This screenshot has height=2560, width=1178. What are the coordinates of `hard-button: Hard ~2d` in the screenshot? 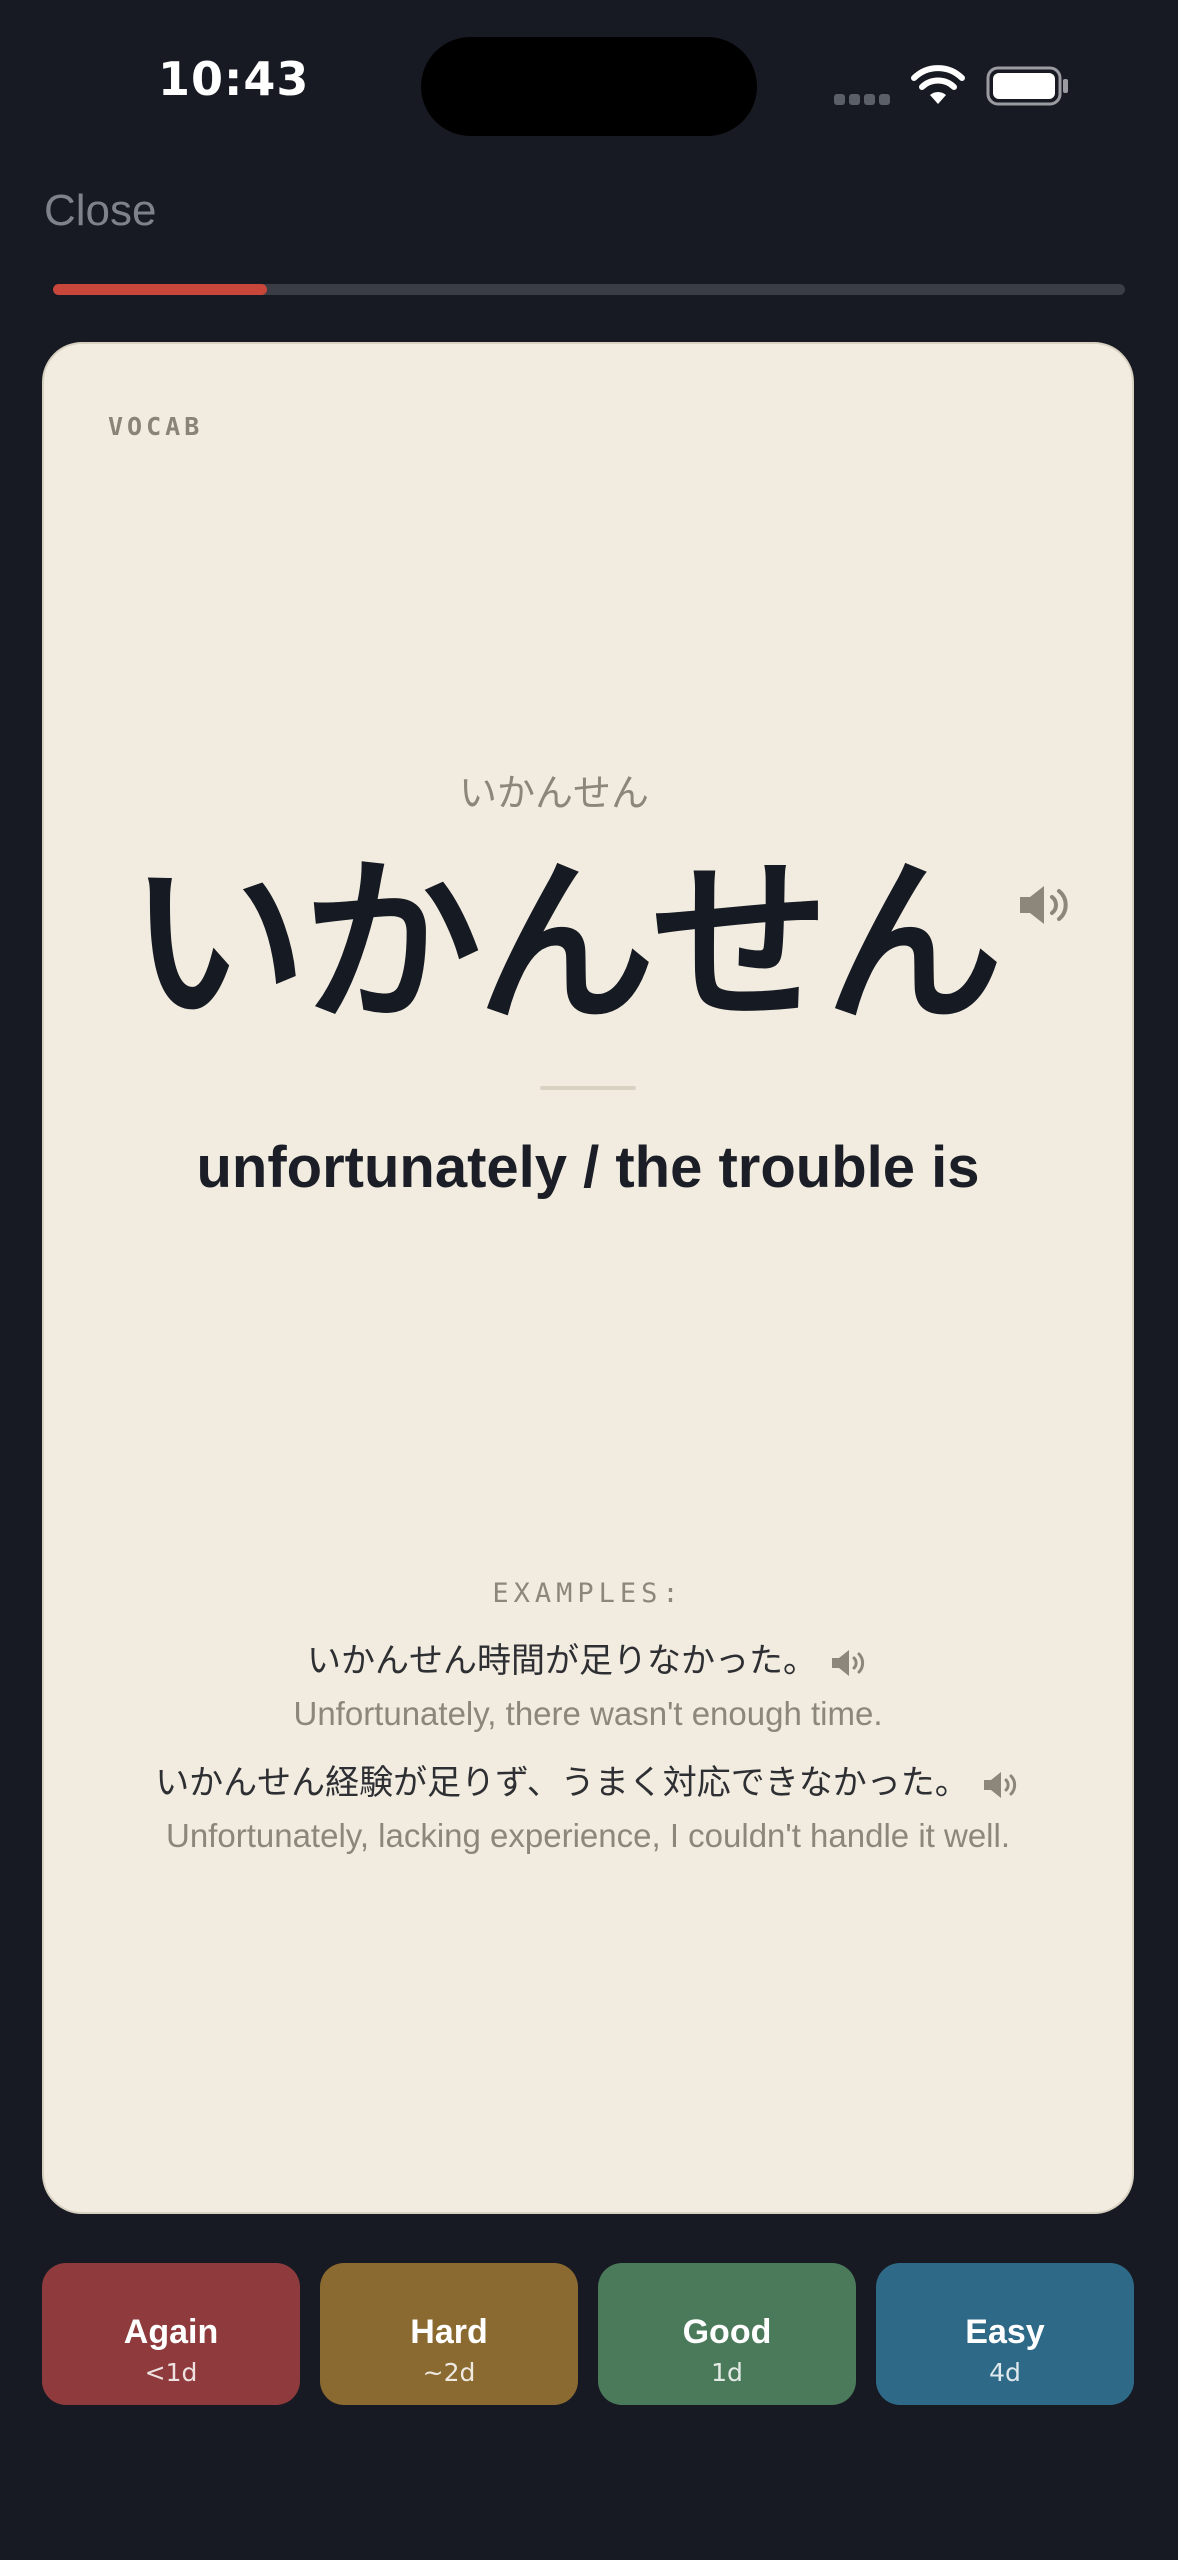 It's located at (449, 2334).